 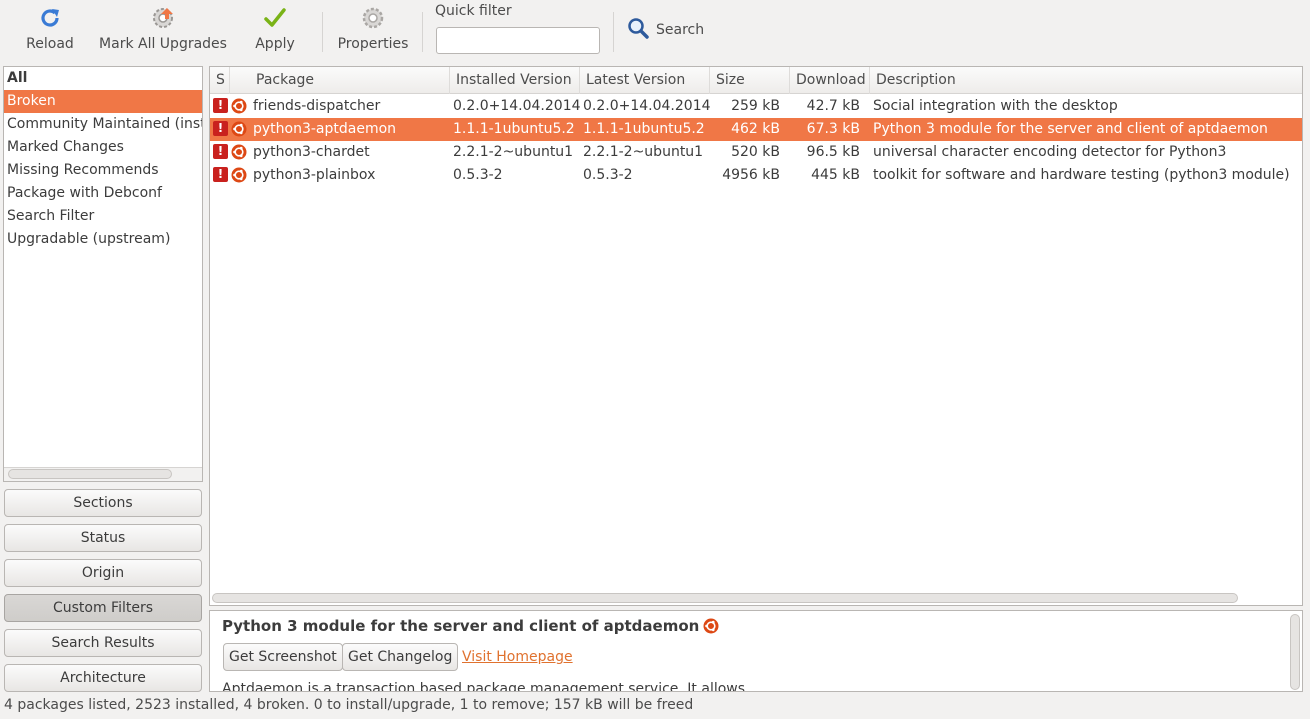 What do you see at coordinates (608, 175) in the screenshot?
I see `cell-latest-version: 0.5.3-2` at bounding box center [608, 175].